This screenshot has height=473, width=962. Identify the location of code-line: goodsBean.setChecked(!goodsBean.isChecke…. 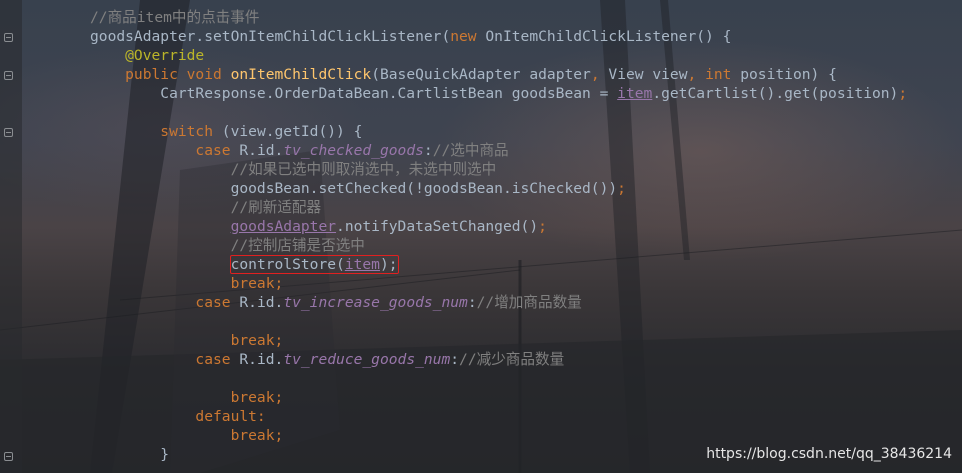
(481, 188).